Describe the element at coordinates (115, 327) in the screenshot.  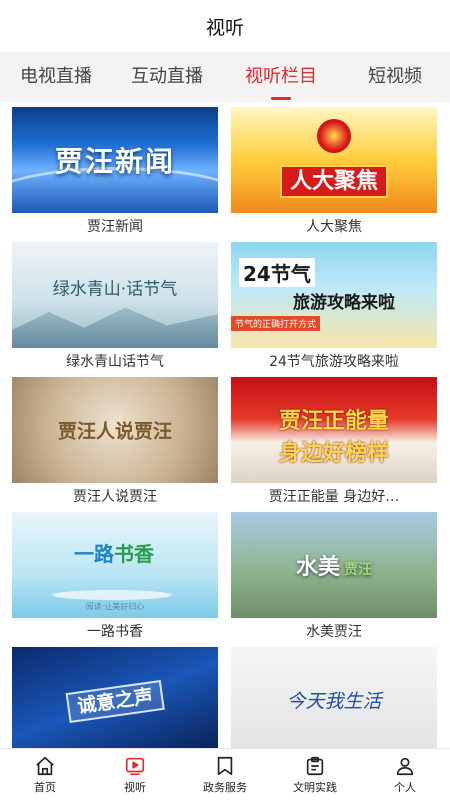
I see `mountain-decor` at that location.